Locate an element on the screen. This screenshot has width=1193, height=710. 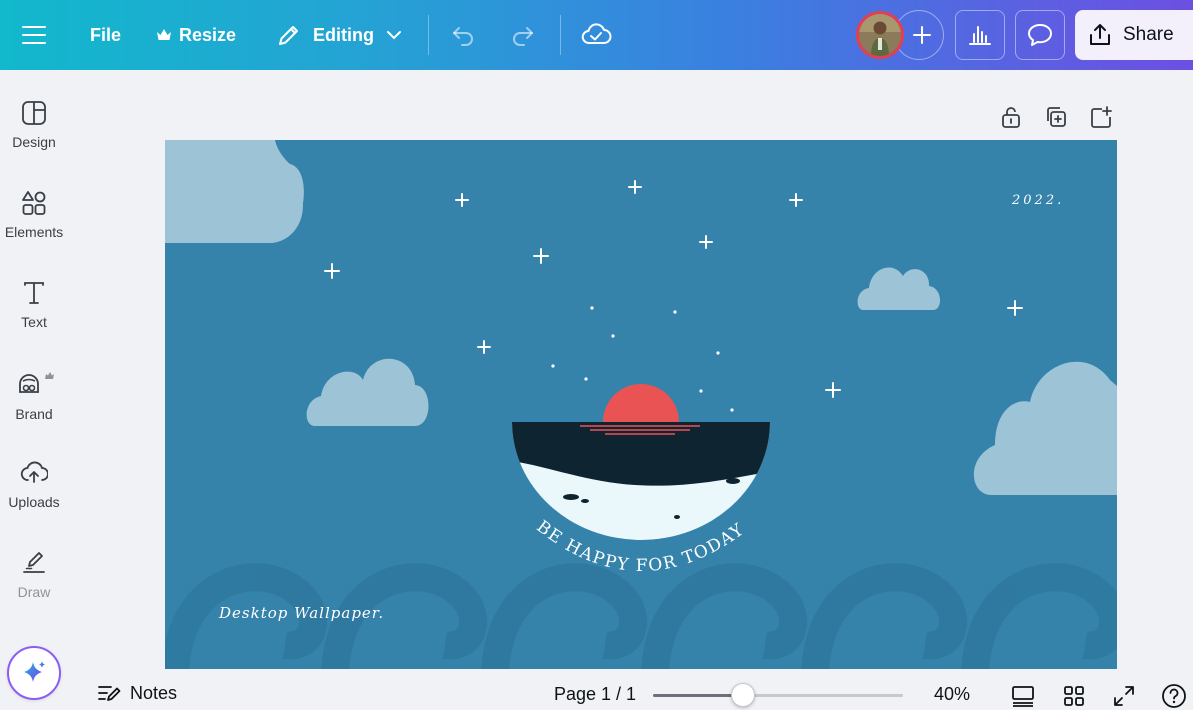
design-layout-icon is located at coordinates (34, 113).